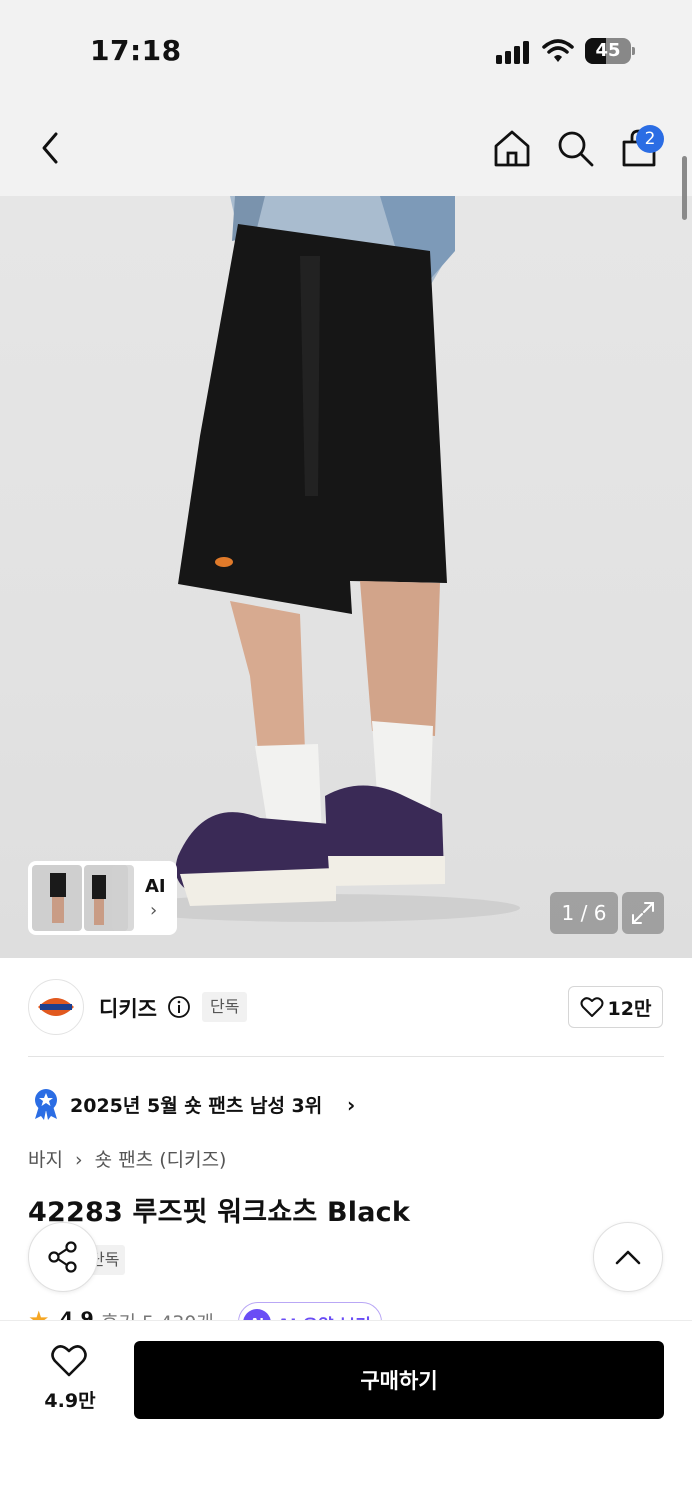  I want to click on breadcrumb: 바지 › 숏 팬츠 (디키즈), so click(130, 1158).